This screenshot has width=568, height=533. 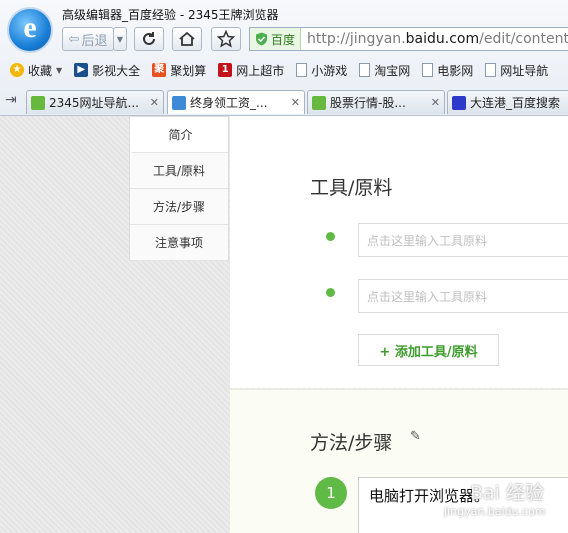 What do you see at coordinates (495, 511) in the screenshot?
I see `watermark-url: jingyan.baidu.com` at bounding box center [495, 511].